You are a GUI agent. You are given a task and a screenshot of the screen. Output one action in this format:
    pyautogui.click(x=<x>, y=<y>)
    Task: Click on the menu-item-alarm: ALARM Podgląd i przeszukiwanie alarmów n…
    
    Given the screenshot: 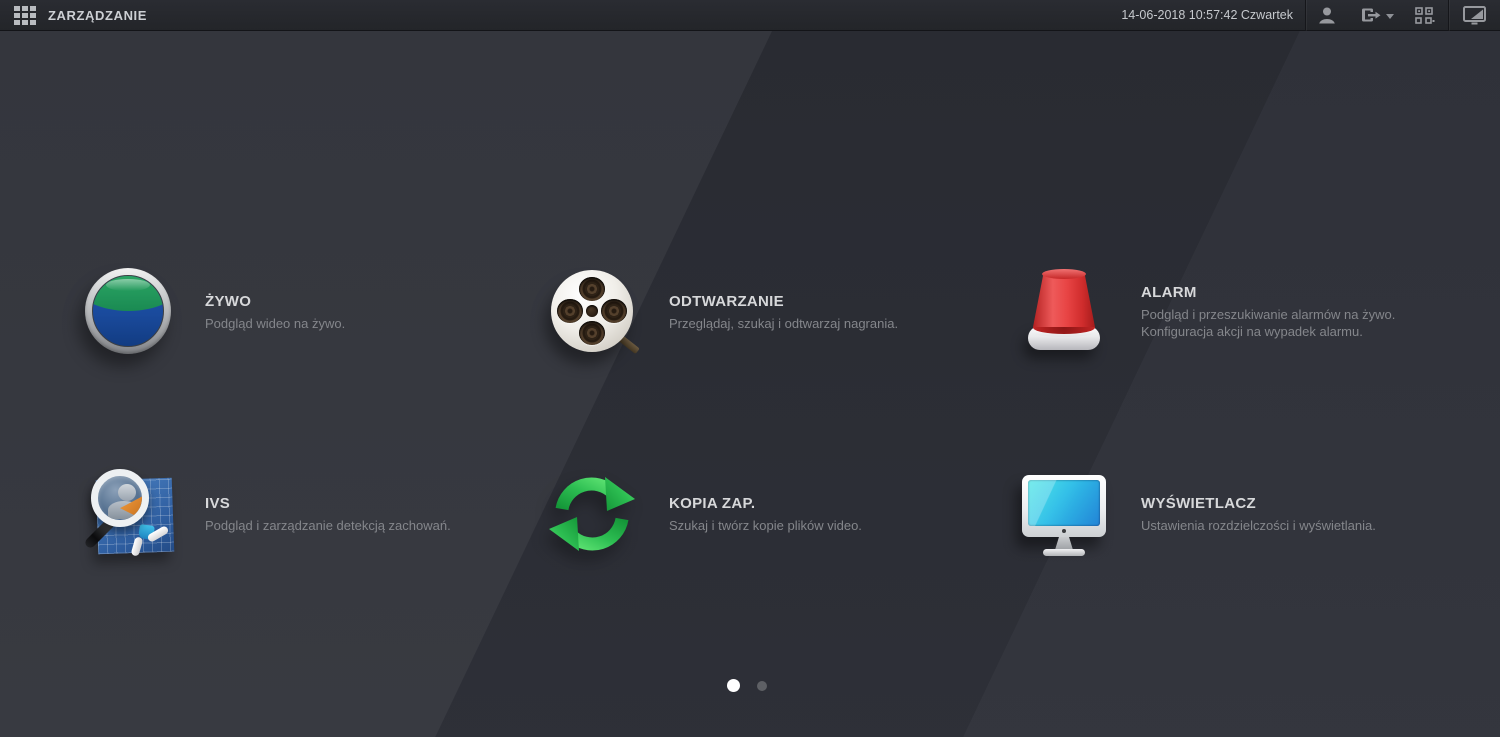 What is the action you would take?
    pyautogui.click(x=1236, y=312)
    